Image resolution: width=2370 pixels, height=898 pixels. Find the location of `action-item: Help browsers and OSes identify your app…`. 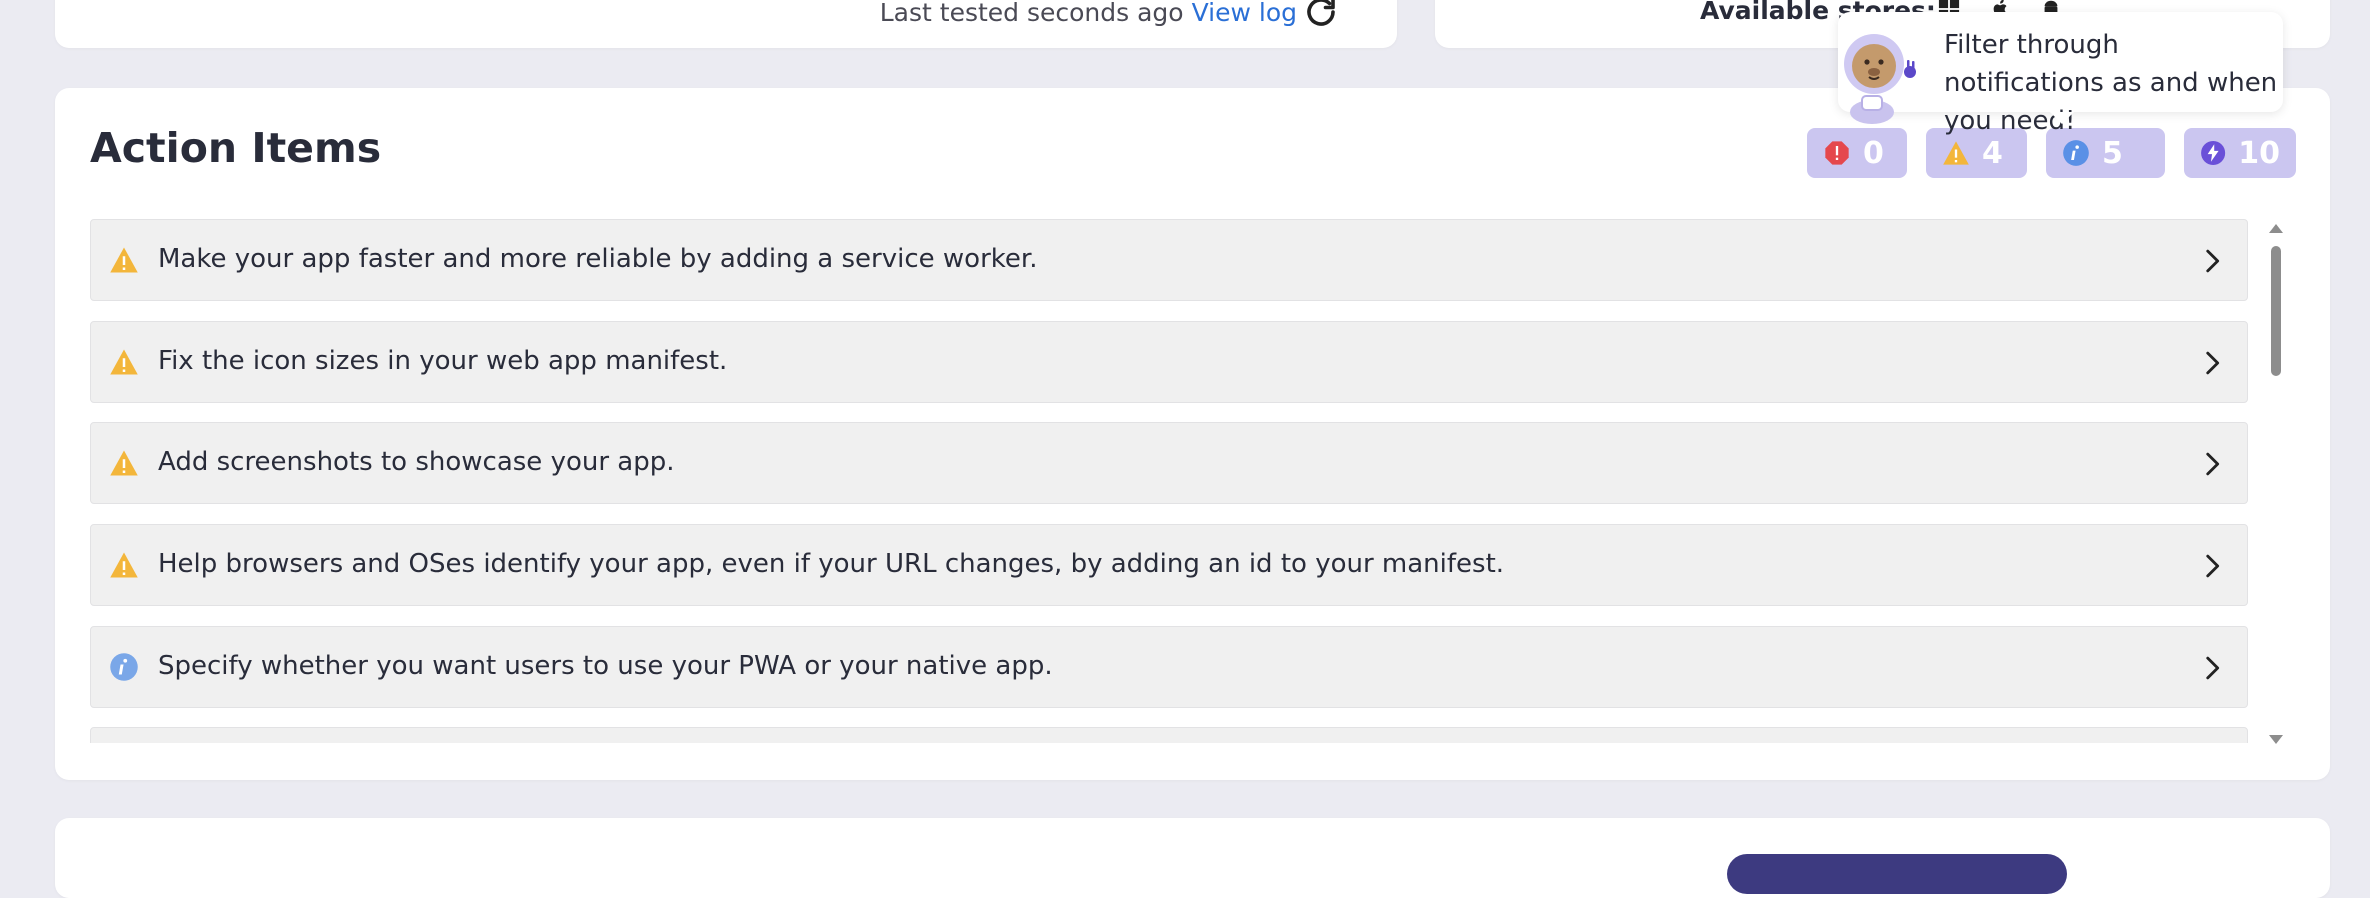

action-item: Help browsers and OSes identify your app… is located at coordinates (1169, 565).